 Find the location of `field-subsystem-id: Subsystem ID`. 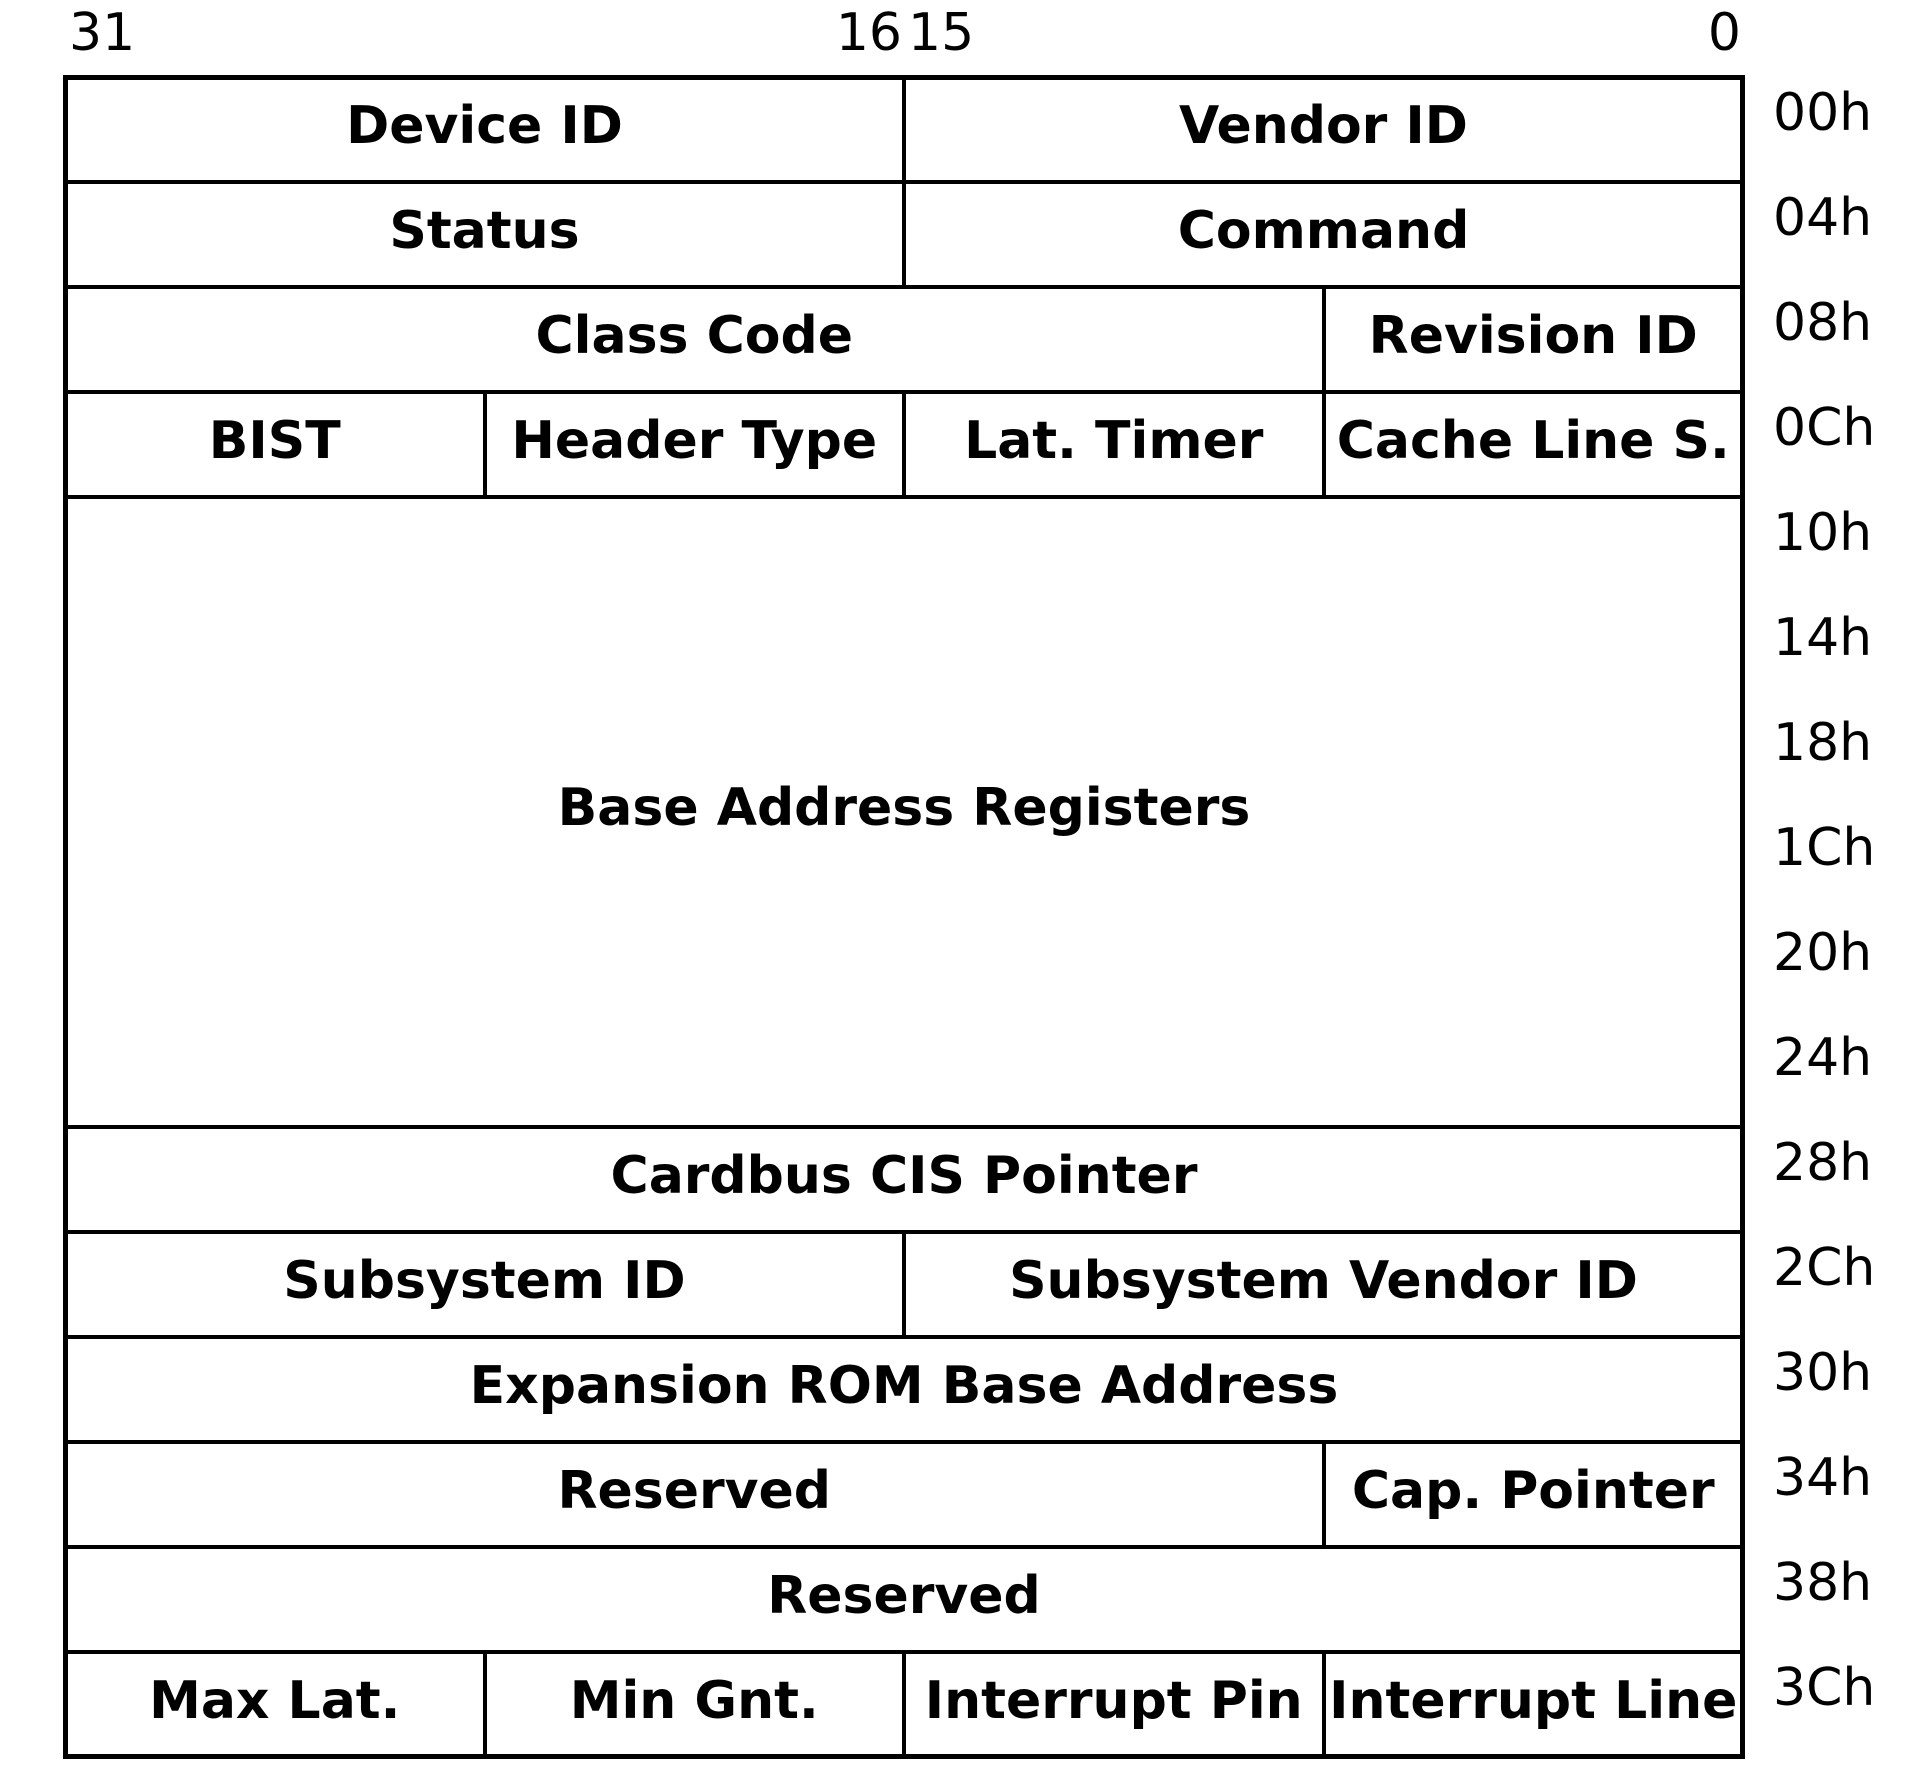

field-subsystem-id: Subsystem ID is located at coordinates (484, 1284).